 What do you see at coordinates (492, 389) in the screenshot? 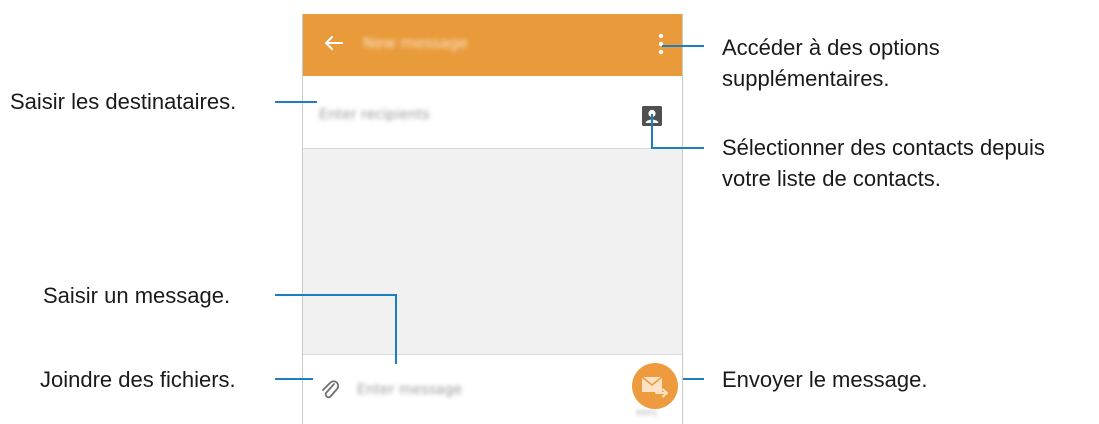
I see `message-composer: Enter message MMS` at bounding box center [492, 389].